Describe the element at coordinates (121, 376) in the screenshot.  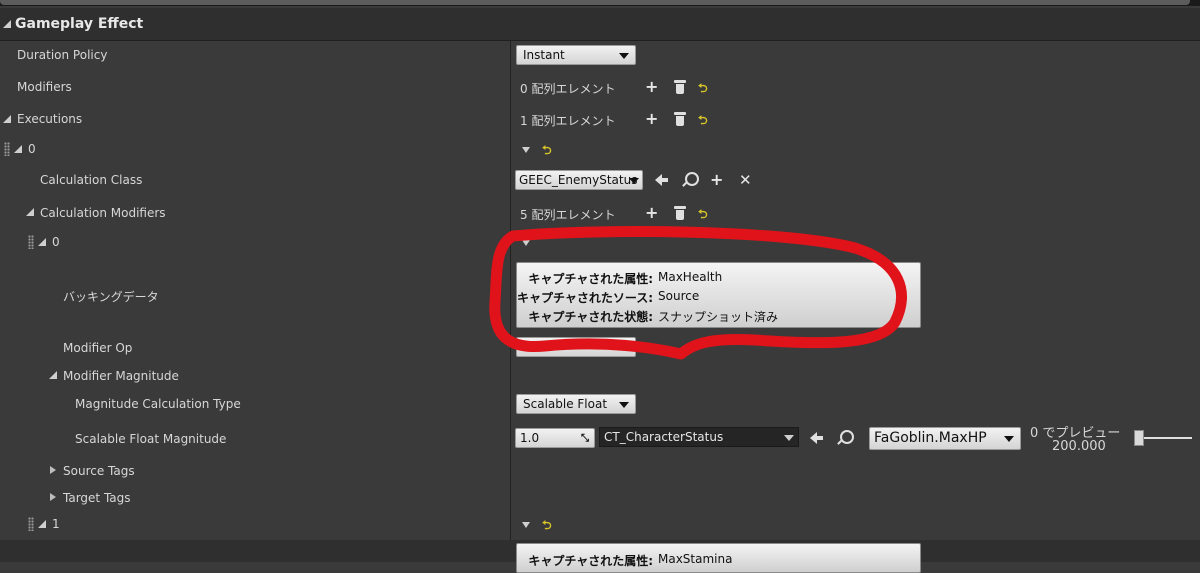
I see `label-modifier-magnitude: Modifier Magnitude` at that location.